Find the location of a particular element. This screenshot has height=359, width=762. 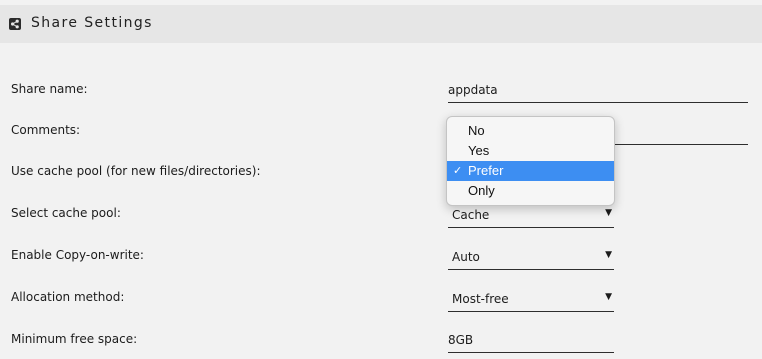

cow-label: Enable Copy-on-write: is located at coordinates (77, 255).